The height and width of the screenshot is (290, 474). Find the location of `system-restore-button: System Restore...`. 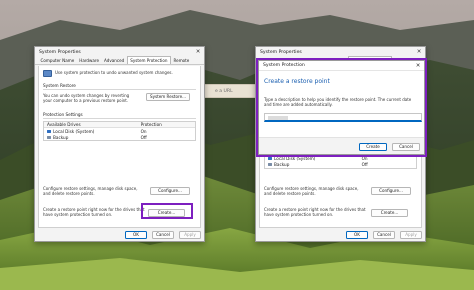

system-restore-button: System Restore... is located at coordinates (168, 97).